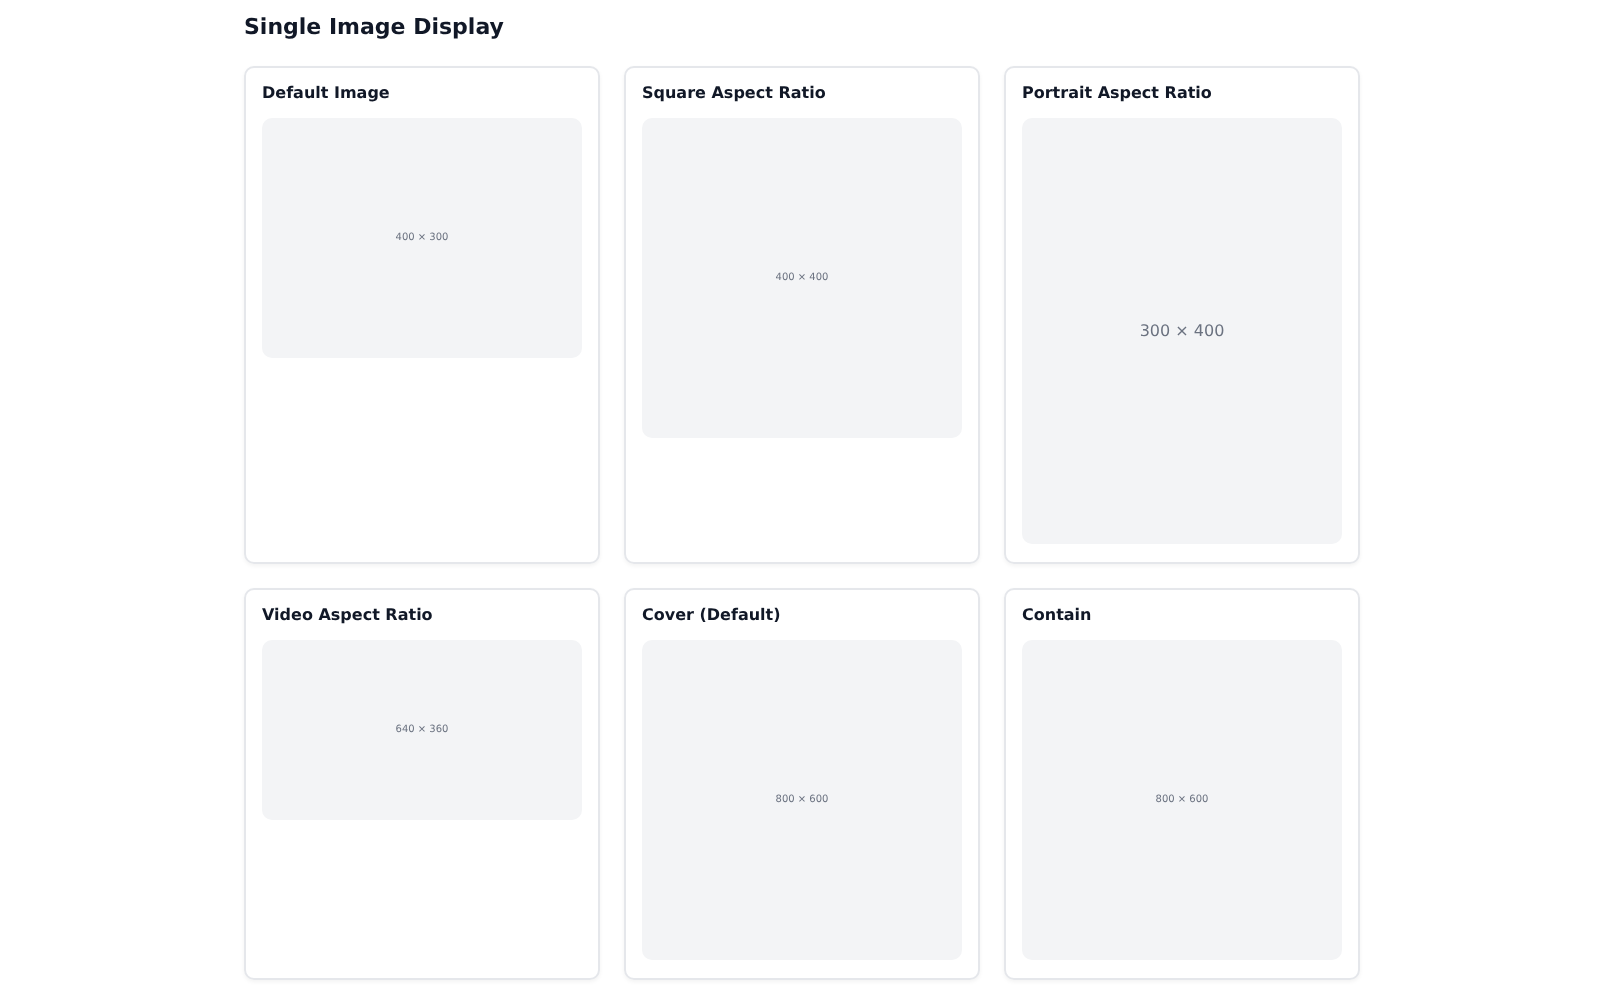  Describe the element at coordinates (1057, 616) in the screenshot. I see `card-title: Contain` at that location.